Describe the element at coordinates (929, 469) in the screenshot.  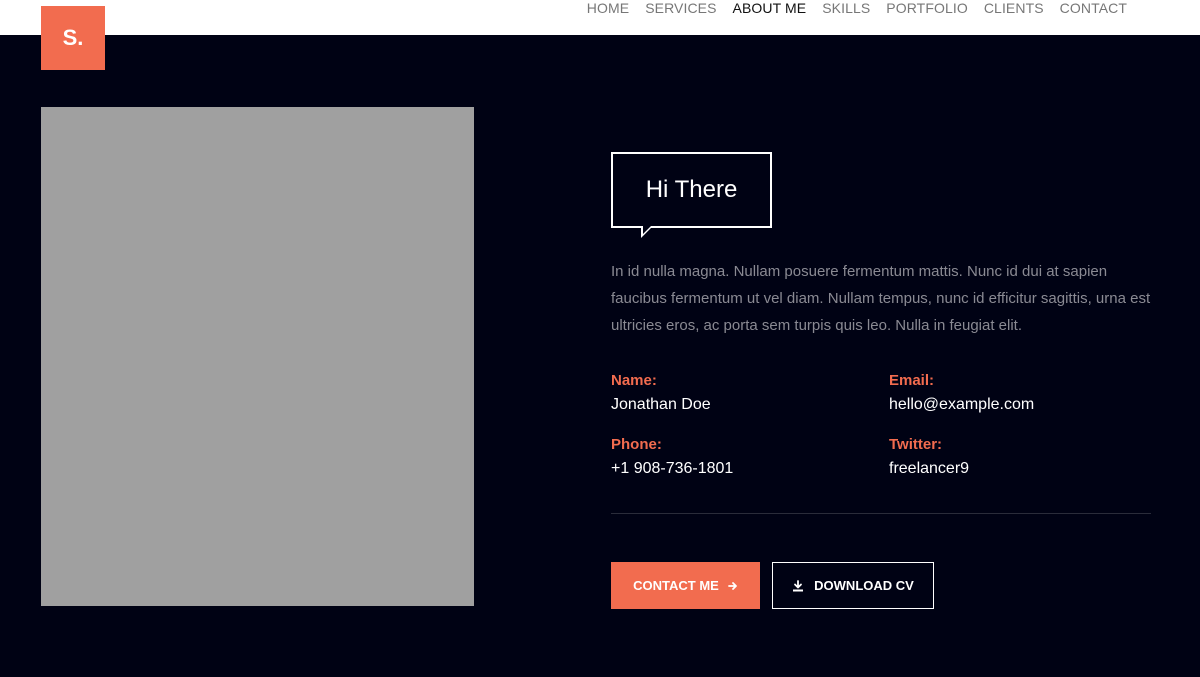
I see `twitter-value: freelancer9` at that location.